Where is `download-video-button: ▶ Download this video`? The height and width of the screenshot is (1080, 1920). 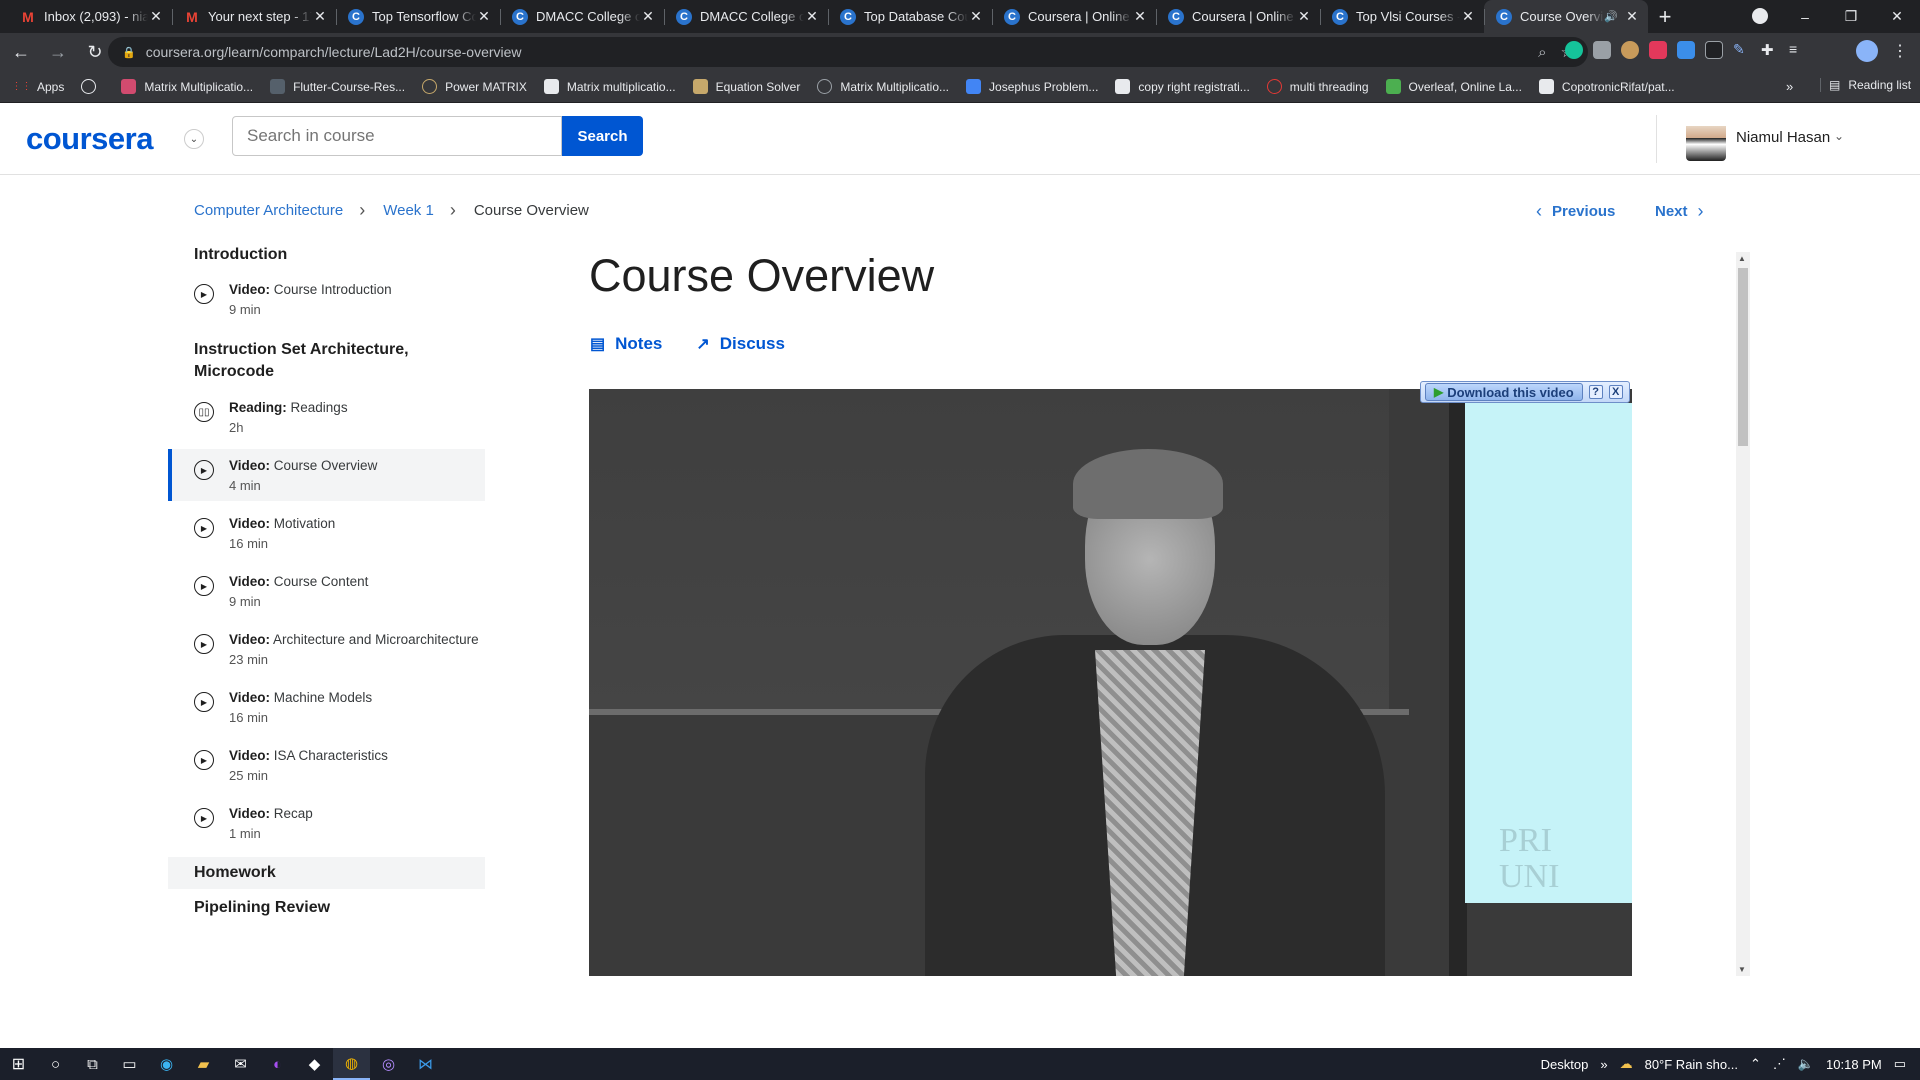 download-video-button: ▶ Download this video is located at coordinates (1504, 392).